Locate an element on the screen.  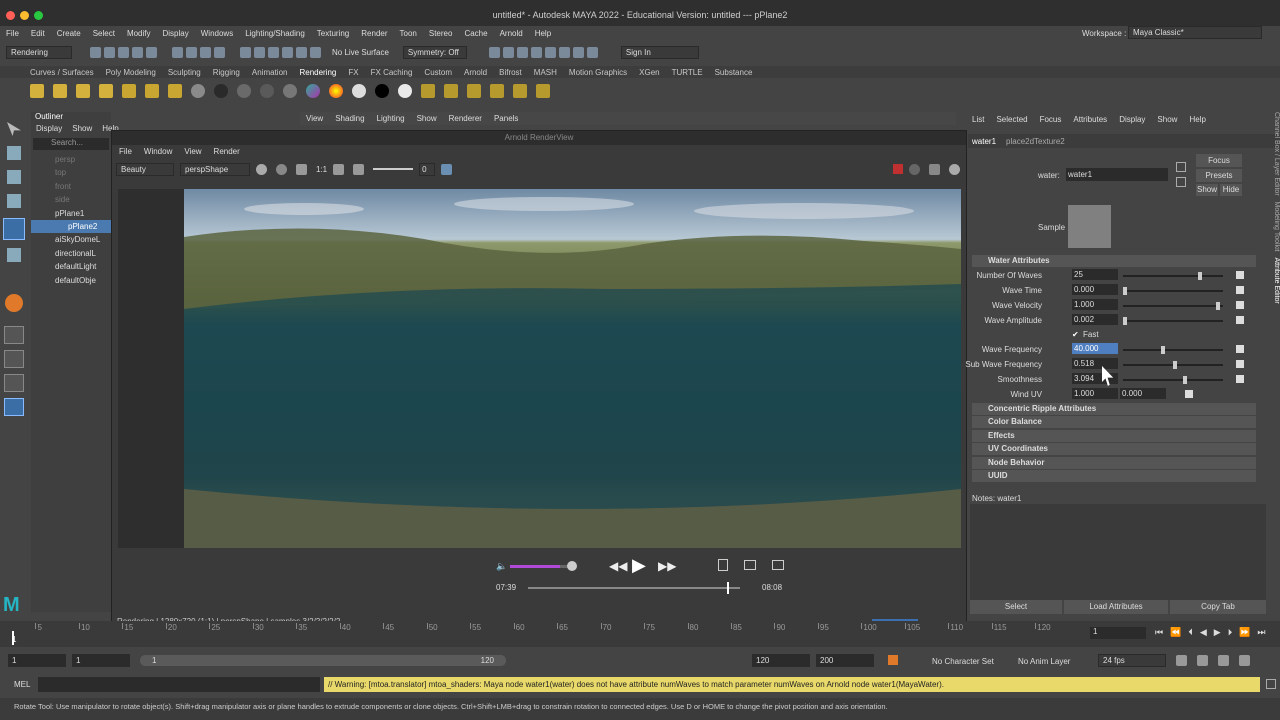
section-concentric-ripple: Concentric Ripple Attributes is located at coordinates (1114, 409).